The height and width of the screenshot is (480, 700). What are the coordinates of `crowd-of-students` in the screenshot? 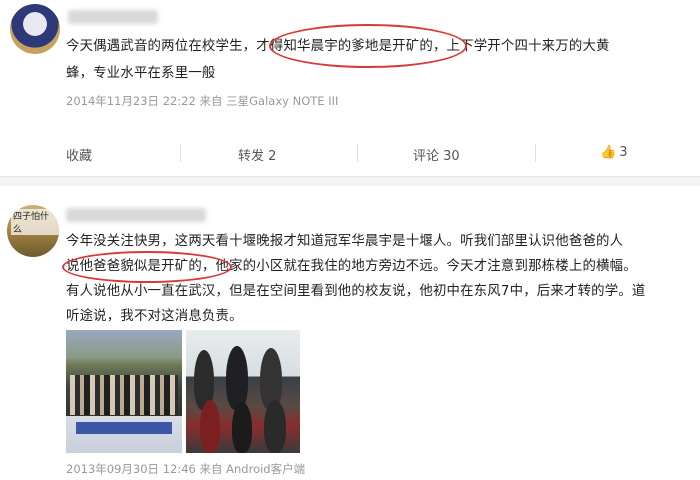 It's located at (124, 395).